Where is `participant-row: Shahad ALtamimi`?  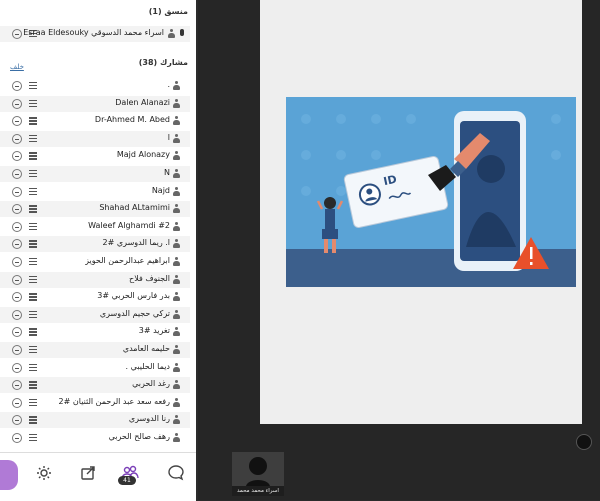 participant-row: Shahad ALtamimi is located at coordinates (95, 209).